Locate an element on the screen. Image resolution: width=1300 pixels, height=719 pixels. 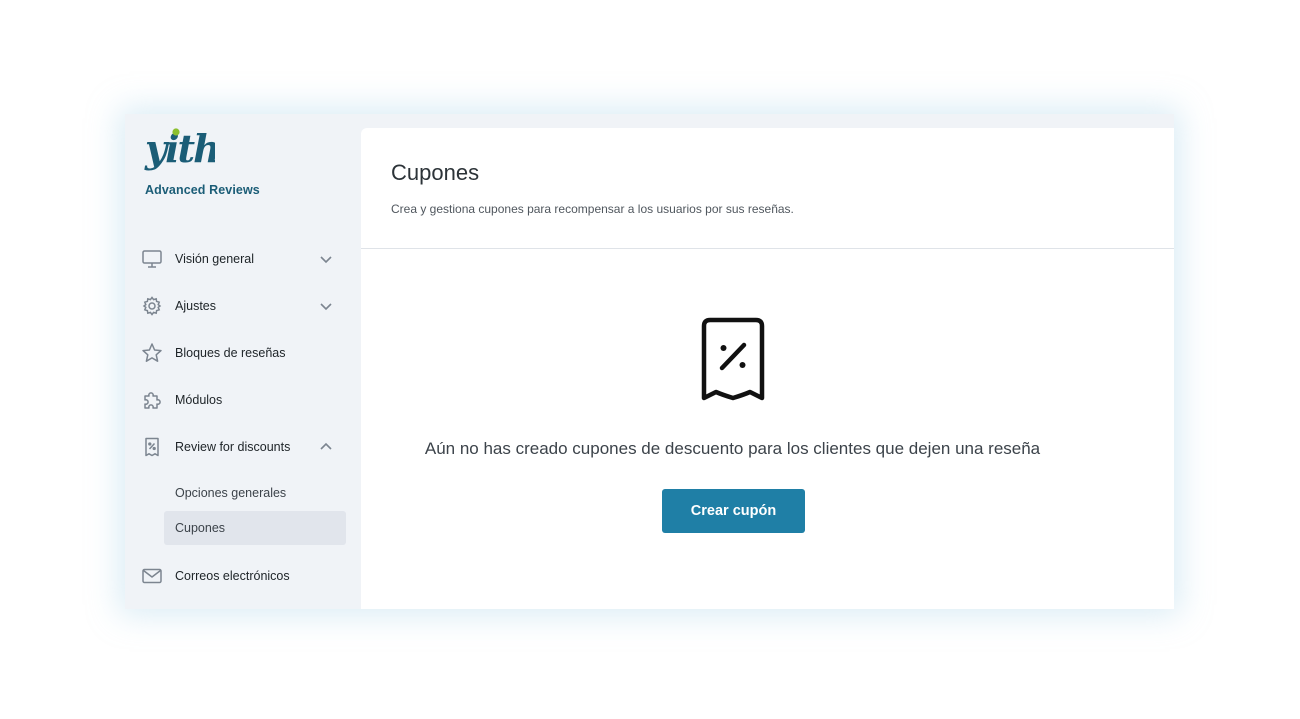
sidebar-item-modulos: Módulos is located at coordinates (243, 400).